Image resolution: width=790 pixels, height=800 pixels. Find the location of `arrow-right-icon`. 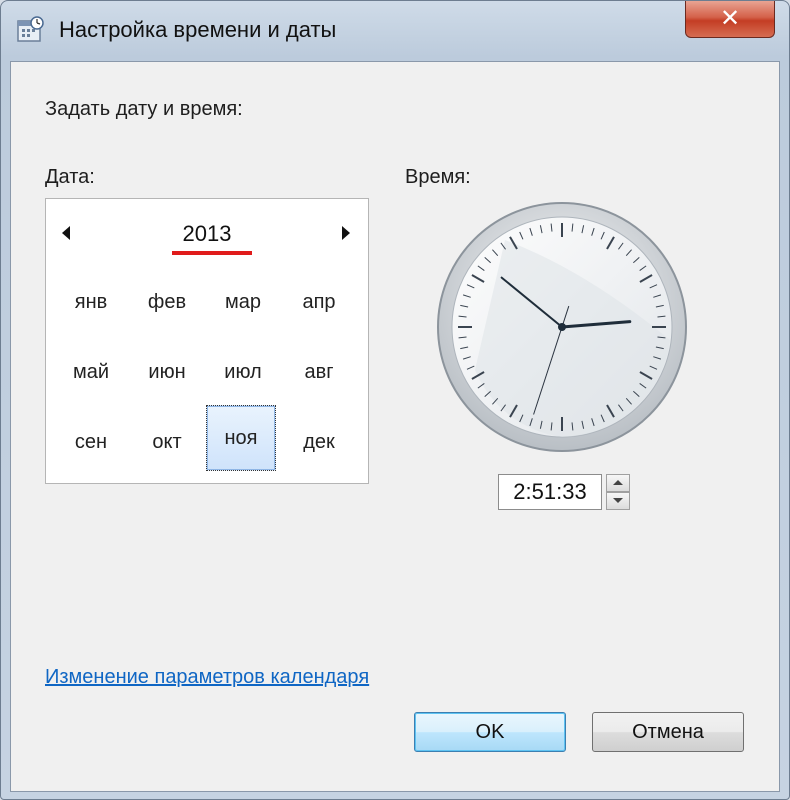

arrow-right-icon is located at coordinates (346, 233).